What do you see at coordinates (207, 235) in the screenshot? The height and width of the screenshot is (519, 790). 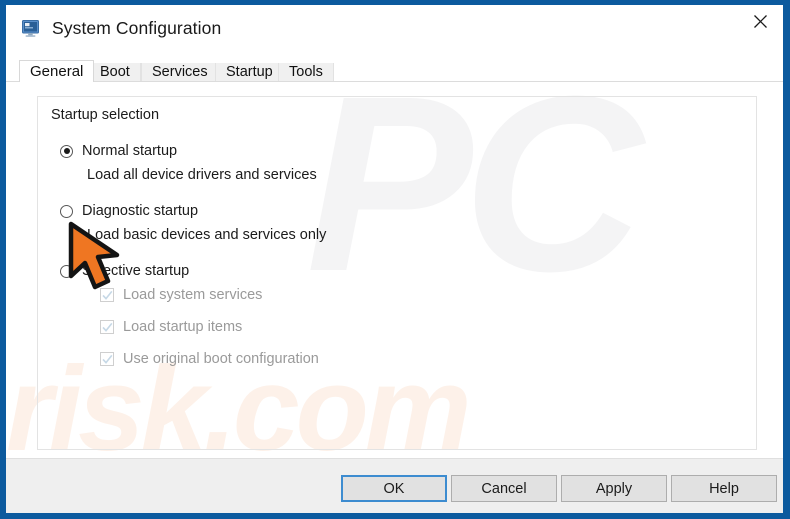 I see `description-diagnostic: Load basic devices and services only` at bounding box center [207, 235].